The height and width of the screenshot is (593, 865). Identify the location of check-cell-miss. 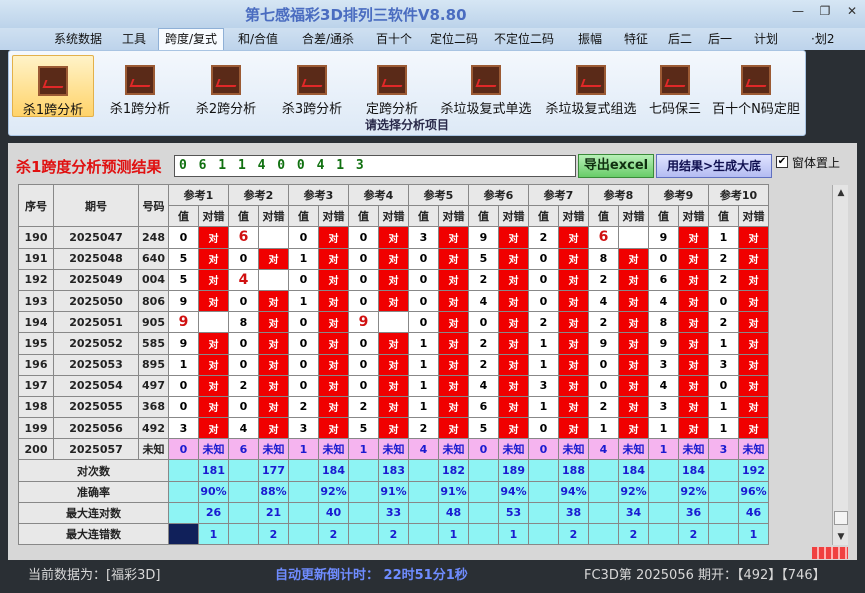
(273, 237).